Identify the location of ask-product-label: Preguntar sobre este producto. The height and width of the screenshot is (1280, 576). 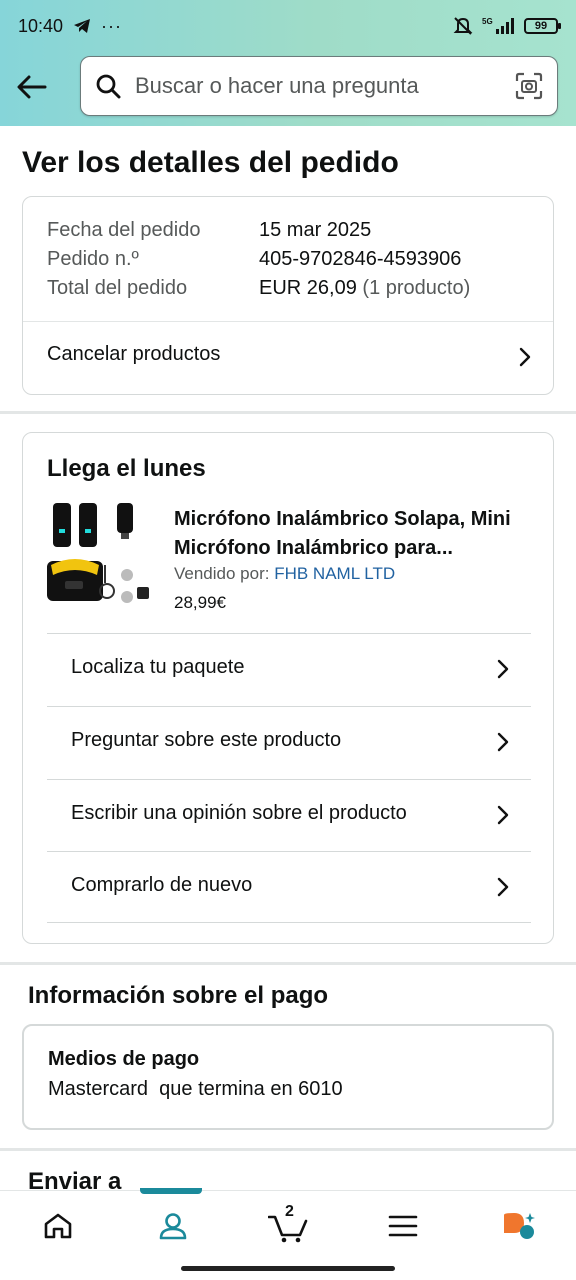
(206, 740).